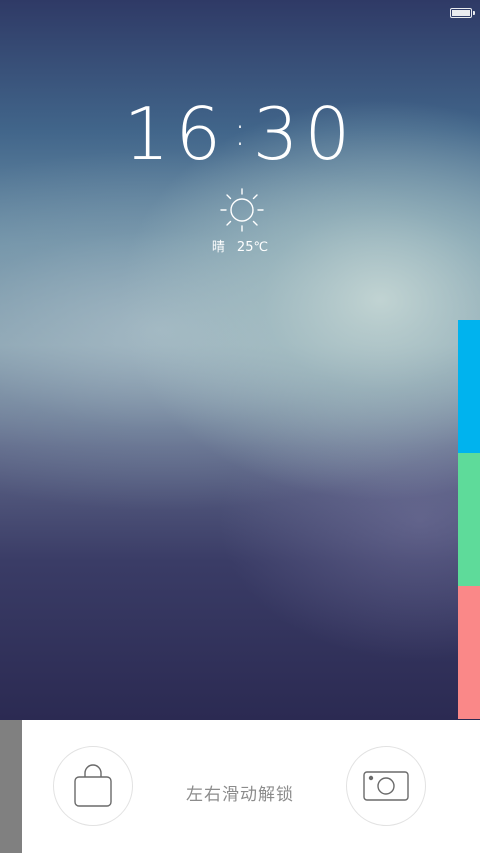  What do you see at coordinates (218, 247) in the screenshot?
I see `weather-condition: 晴` at bounding box center [218, 247].